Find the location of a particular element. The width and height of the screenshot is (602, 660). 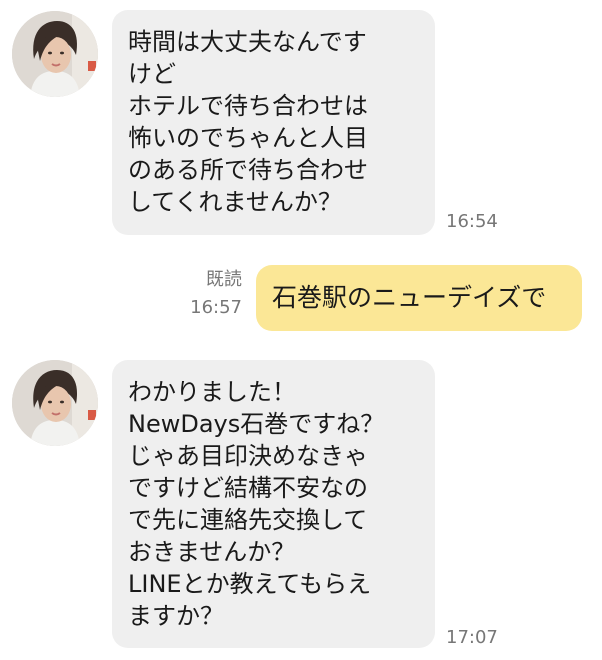

message-timestamp: 16:57 is located at coordinates (216, 307).